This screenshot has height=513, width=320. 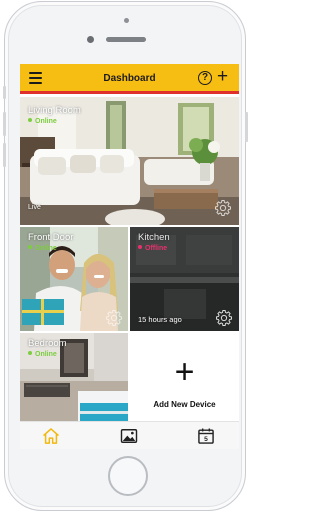 What do you see at coordinates (246, 127) in the screenshot?
I see `power-button` at bounding box center [246, 127].